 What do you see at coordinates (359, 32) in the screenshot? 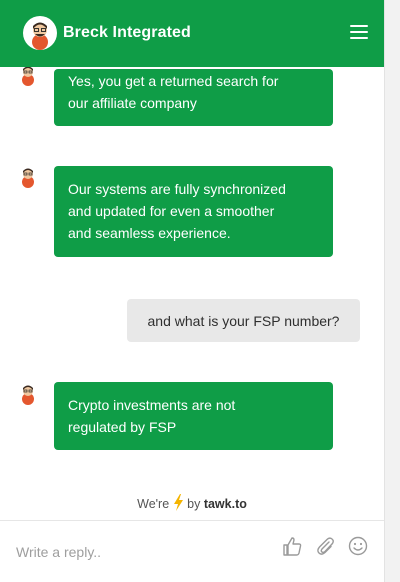
I see `hamburger-menu-icon` at bounding box center [359, 32].